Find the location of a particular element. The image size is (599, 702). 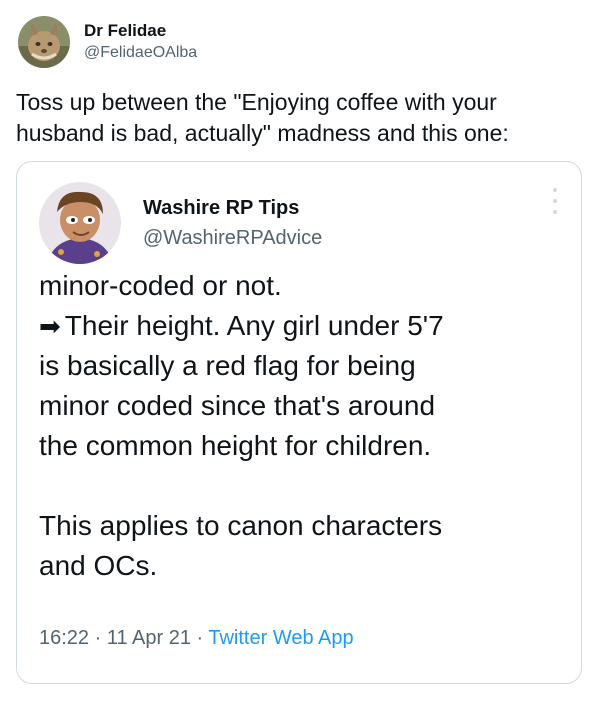

quoted-author-display-name: Washire RP Tips is located at coordinates (232, 208).